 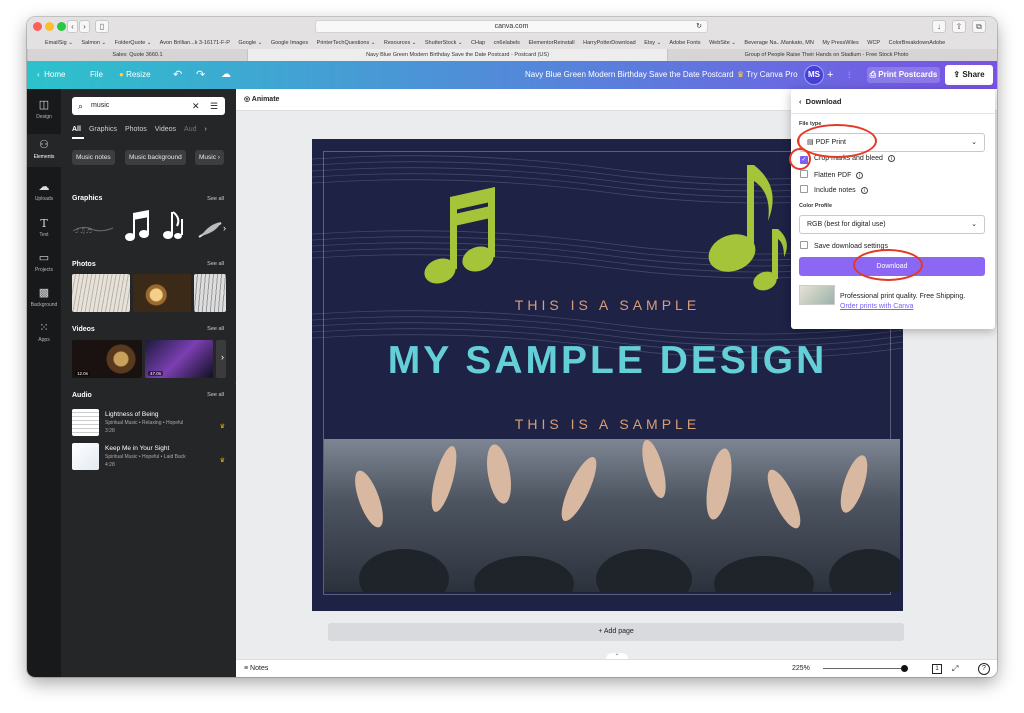 What do you see at coordinates (849, 75) in the screenshot?
I see `analytics-icon: ⫶` at bounding box center [849, 75].